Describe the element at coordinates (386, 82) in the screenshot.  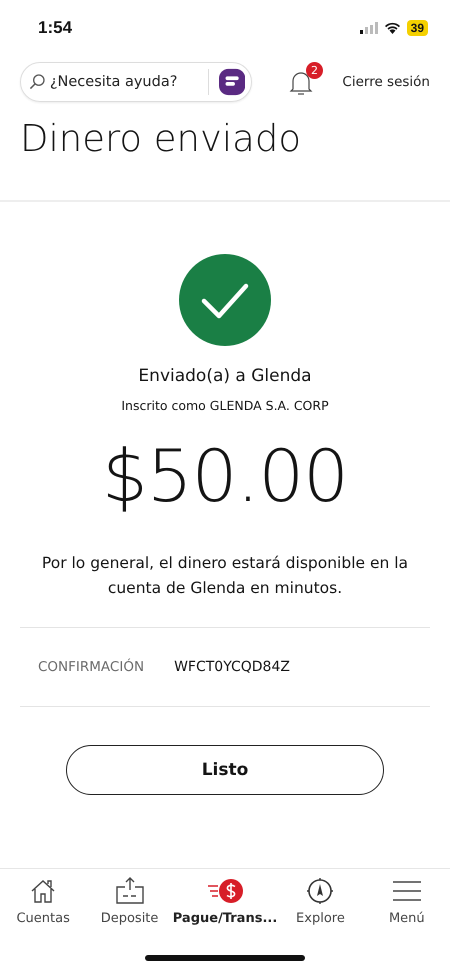
I see `logout-link: Cierre sesión` at that location.